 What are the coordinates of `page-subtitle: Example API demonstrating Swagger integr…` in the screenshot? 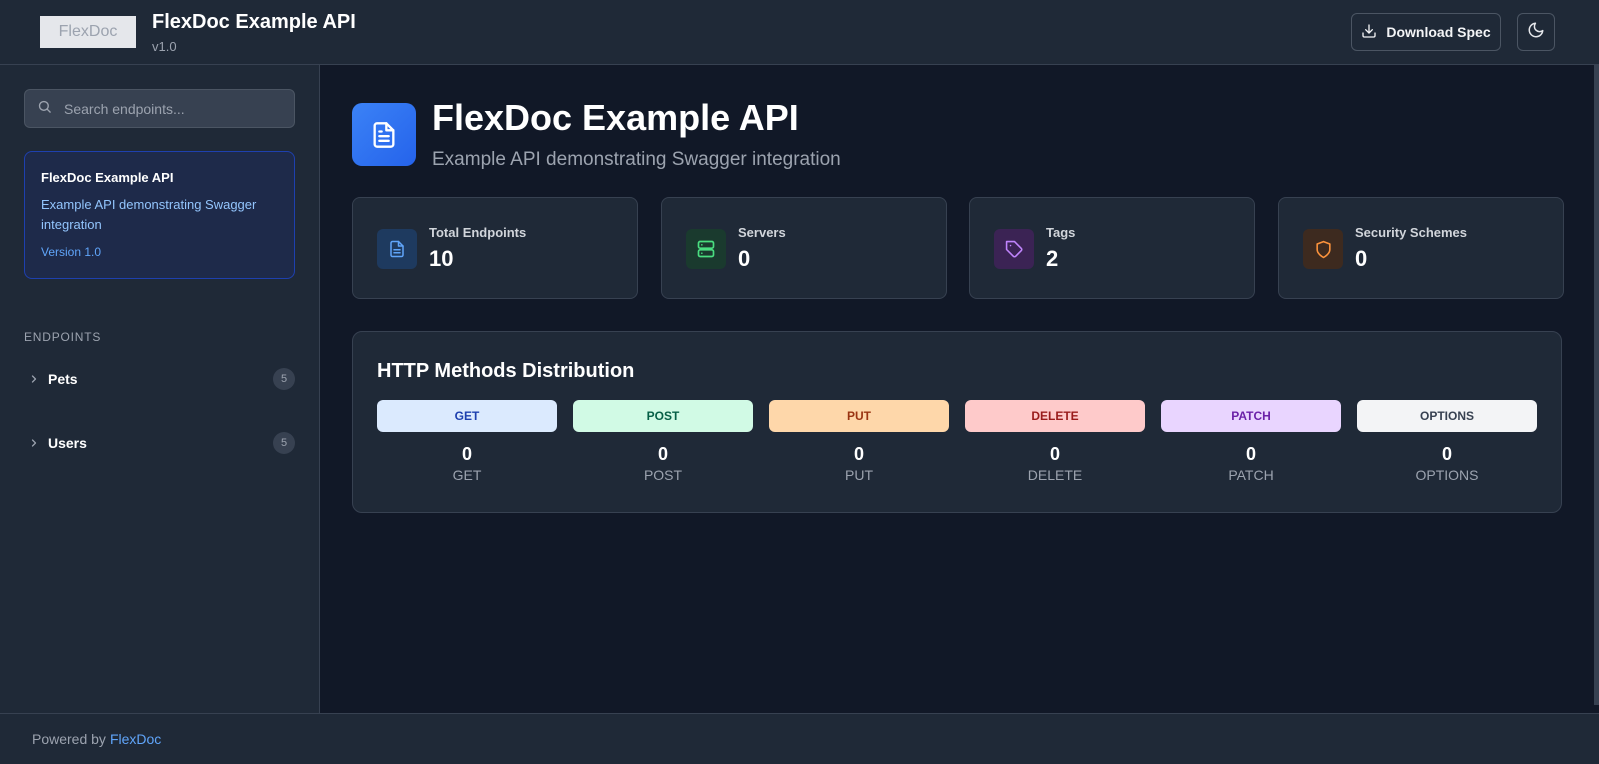 It's located at (636, 159).